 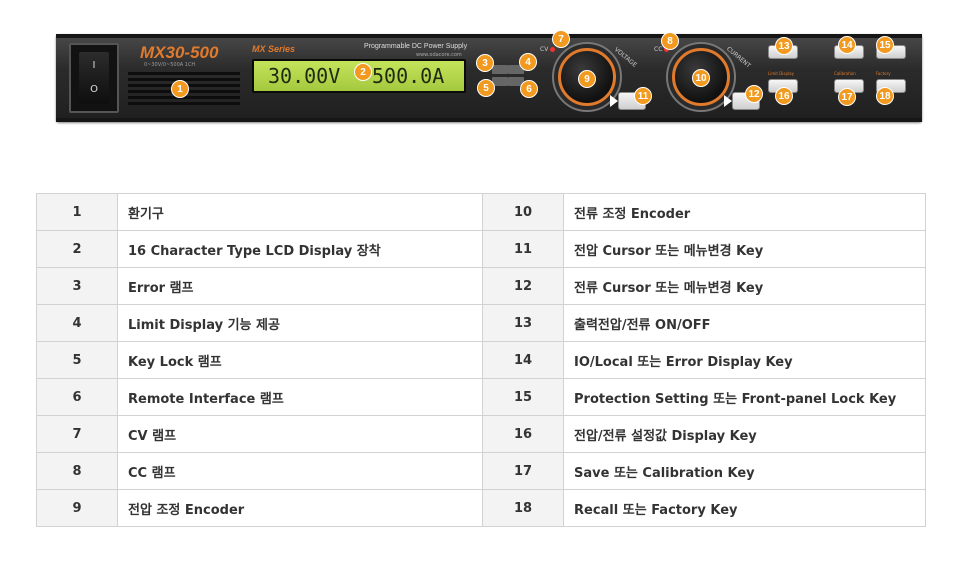 I want to click on cv-label: CV, so click(x=544, y=49).